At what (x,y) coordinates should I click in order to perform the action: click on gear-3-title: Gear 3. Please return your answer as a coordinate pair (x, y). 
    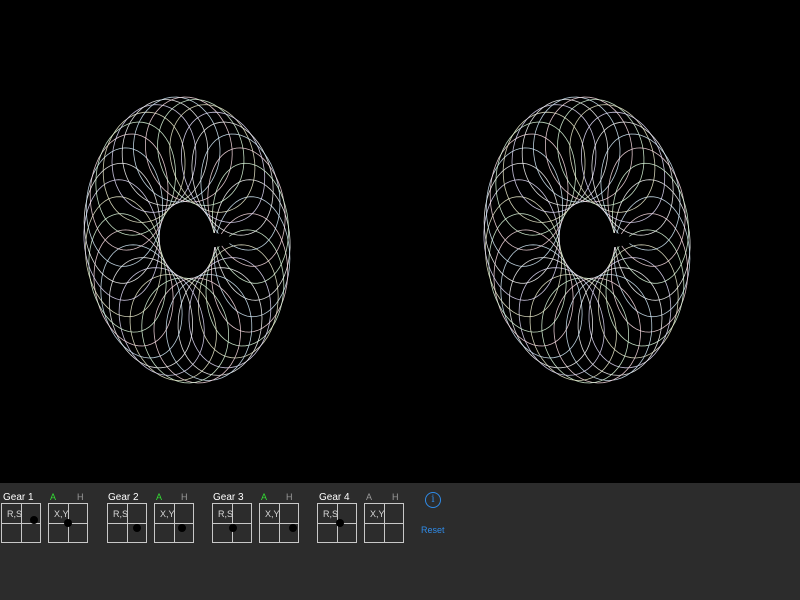
    Looking at the image, I should click on (228, 497).